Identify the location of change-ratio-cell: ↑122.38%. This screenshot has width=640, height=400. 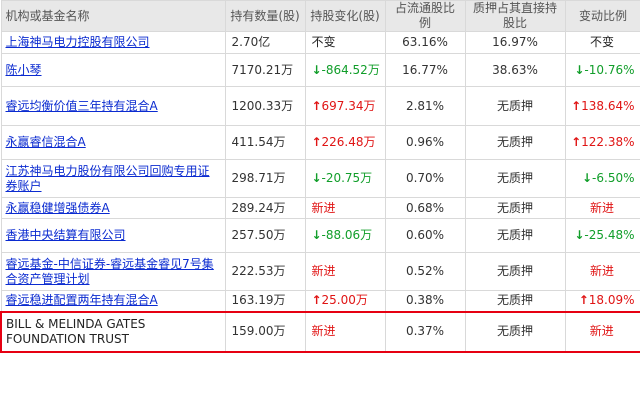
(602, 142).